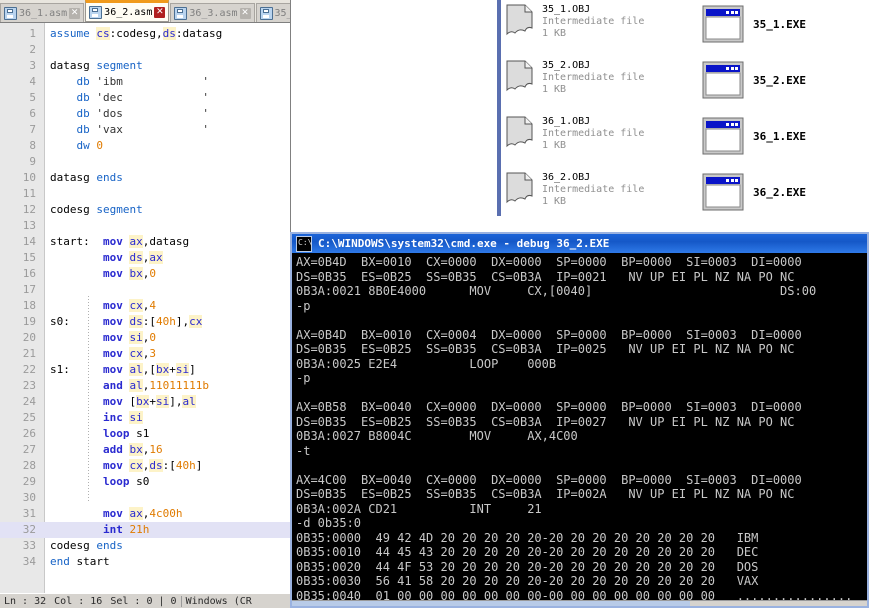  Describe the element at coordinates (282, 13) in the screenshot. I see `editor-tab-label: 35_2.asm` at that location.